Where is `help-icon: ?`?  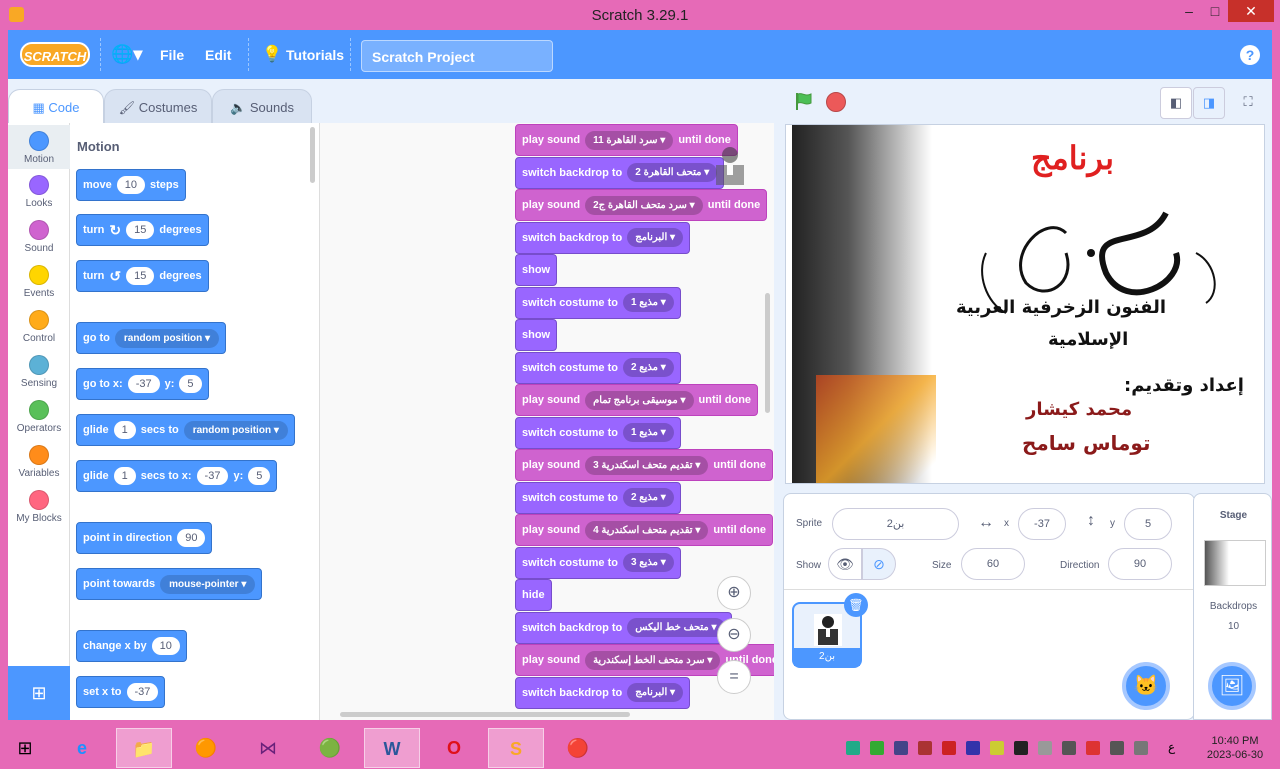 help-icon: ? is located at coordinates (1250, 55).